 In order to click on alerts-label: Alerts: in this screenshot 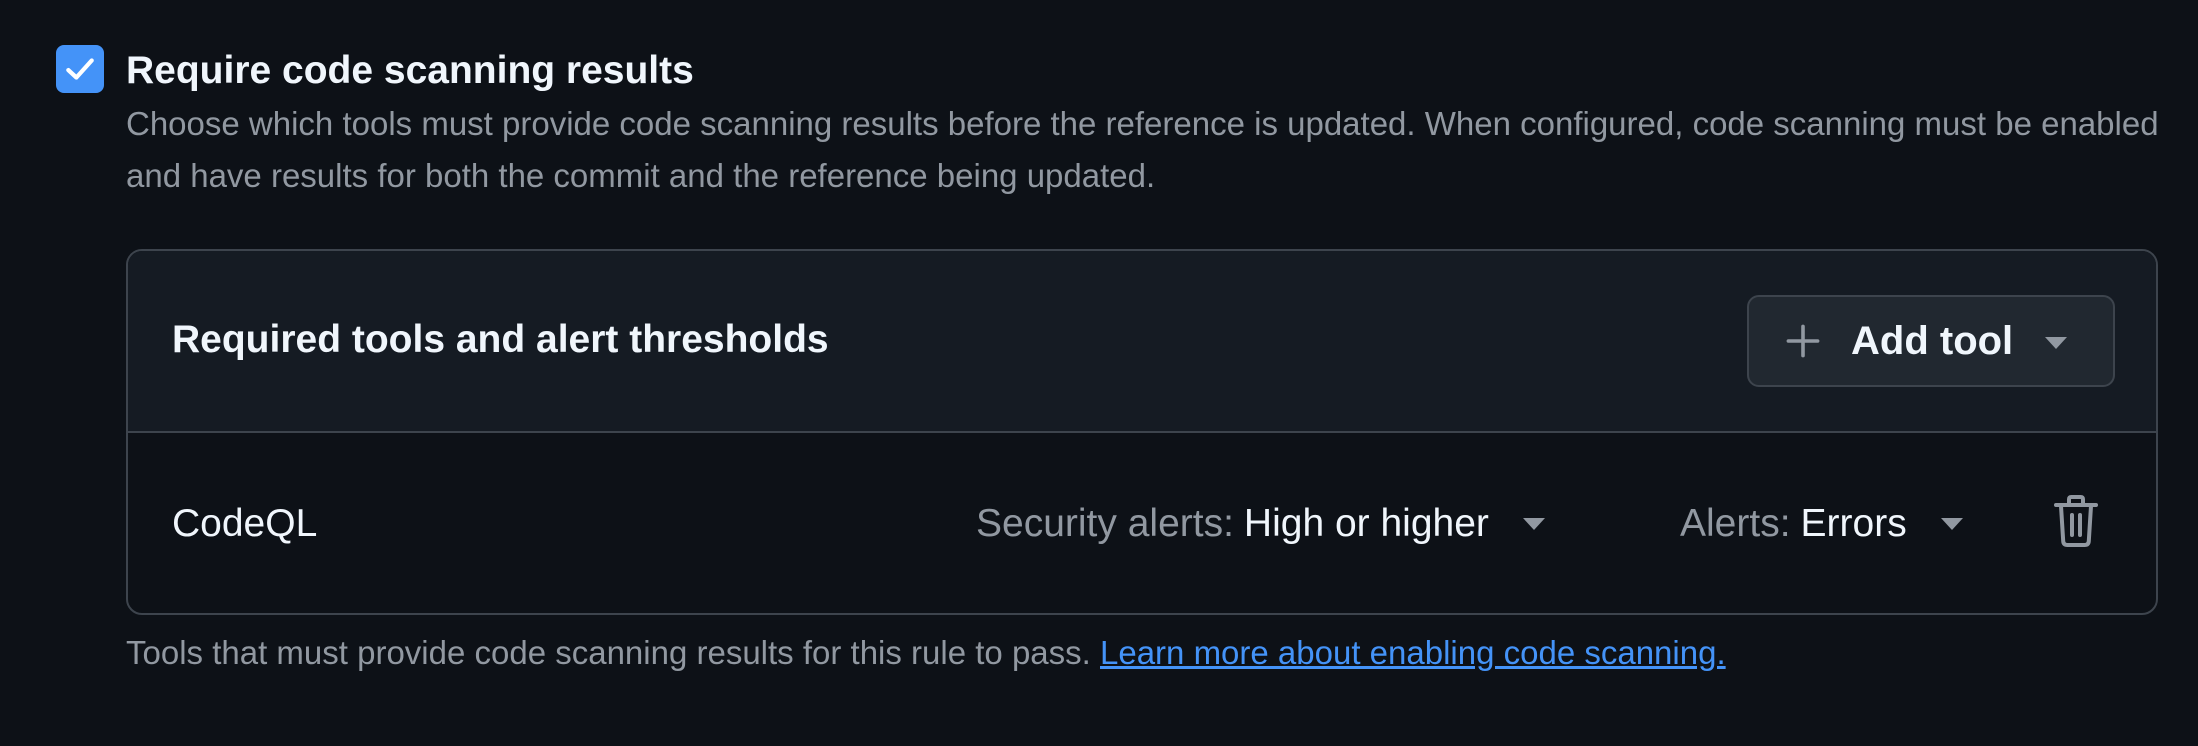, I will do `click(1735, 523)`.